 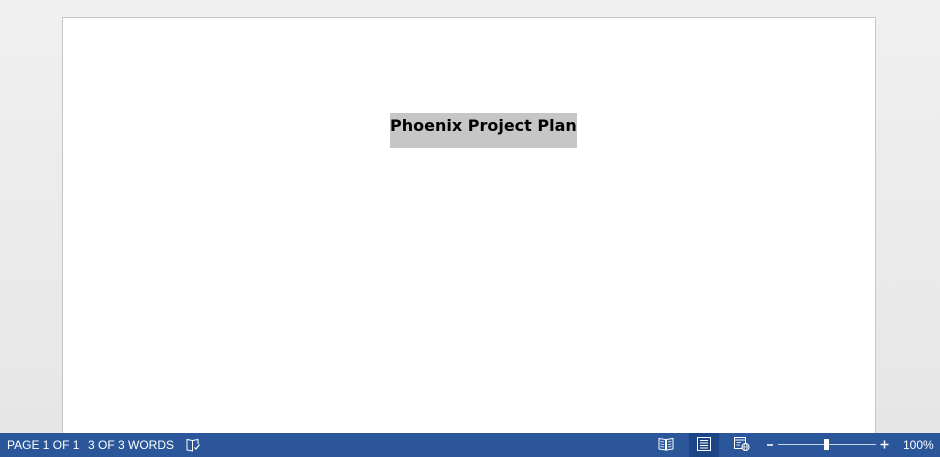 What do you see at coordinates (826, 444) in the screenshot?
I see `zoom-slider-thumb` at bounding box center [826, 444].